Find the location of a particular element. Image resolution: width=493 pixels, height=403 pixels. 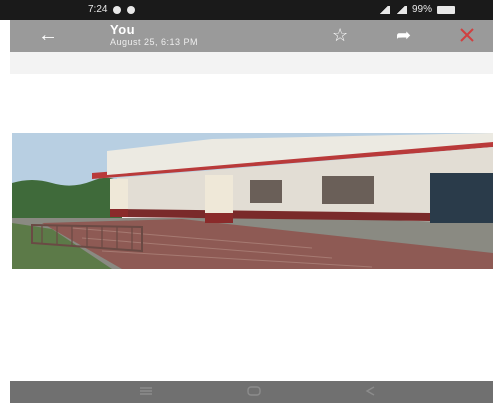

notification-icon is located at coordinates (117, 9).